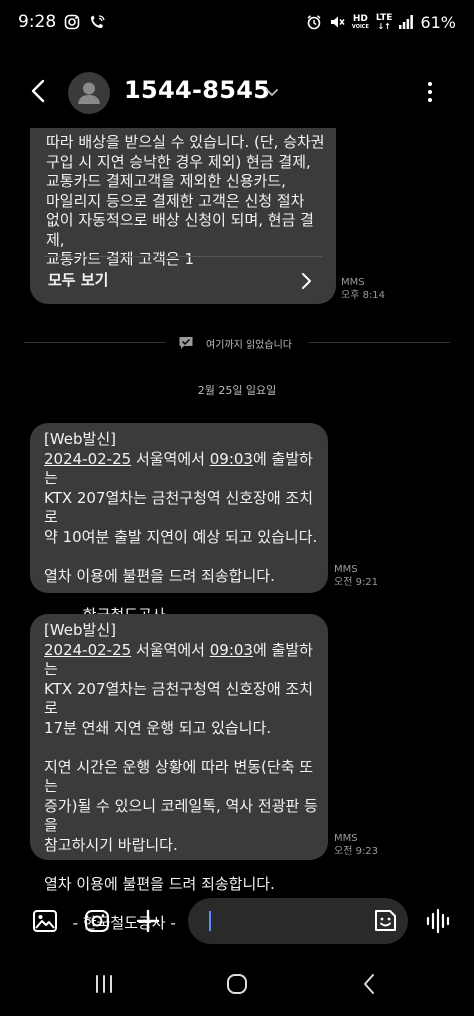 This screenshot has height=1016, width=474. What do you see at coordinates (406, 22) in the screenshot?
I see `signal-icon` at bounding box center [406, 22].